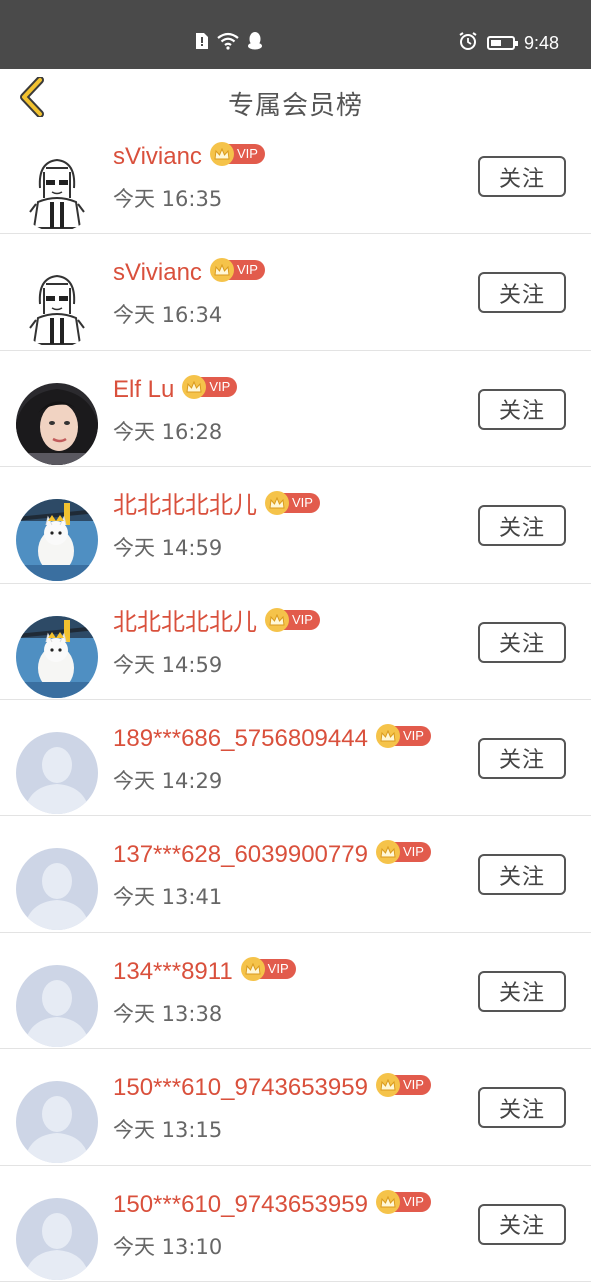  What do you see at coordinates (168, 780) in the screenshot?
I see `member-time: 今天 14:29` at bounding box center [168, 780].